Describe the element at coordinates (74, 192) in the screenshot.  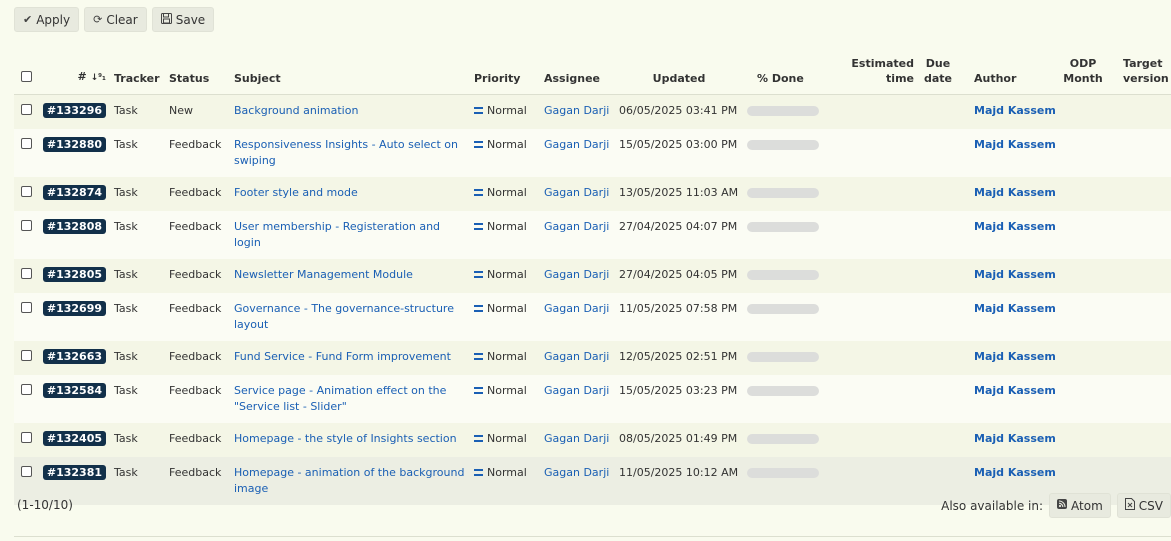
I see `issue-id-link: #132874` at that location.